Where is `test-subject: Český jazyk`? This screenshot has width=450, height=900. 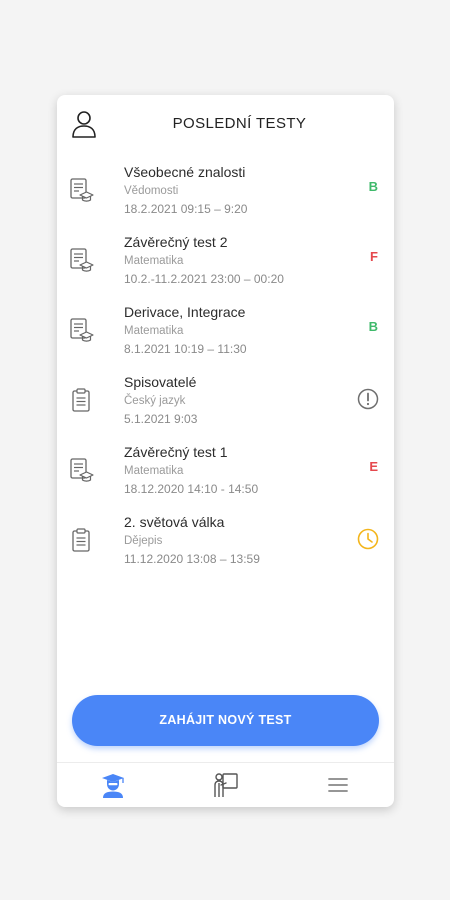
test-subject: Český jazyk is located at coordinates (155, 401).